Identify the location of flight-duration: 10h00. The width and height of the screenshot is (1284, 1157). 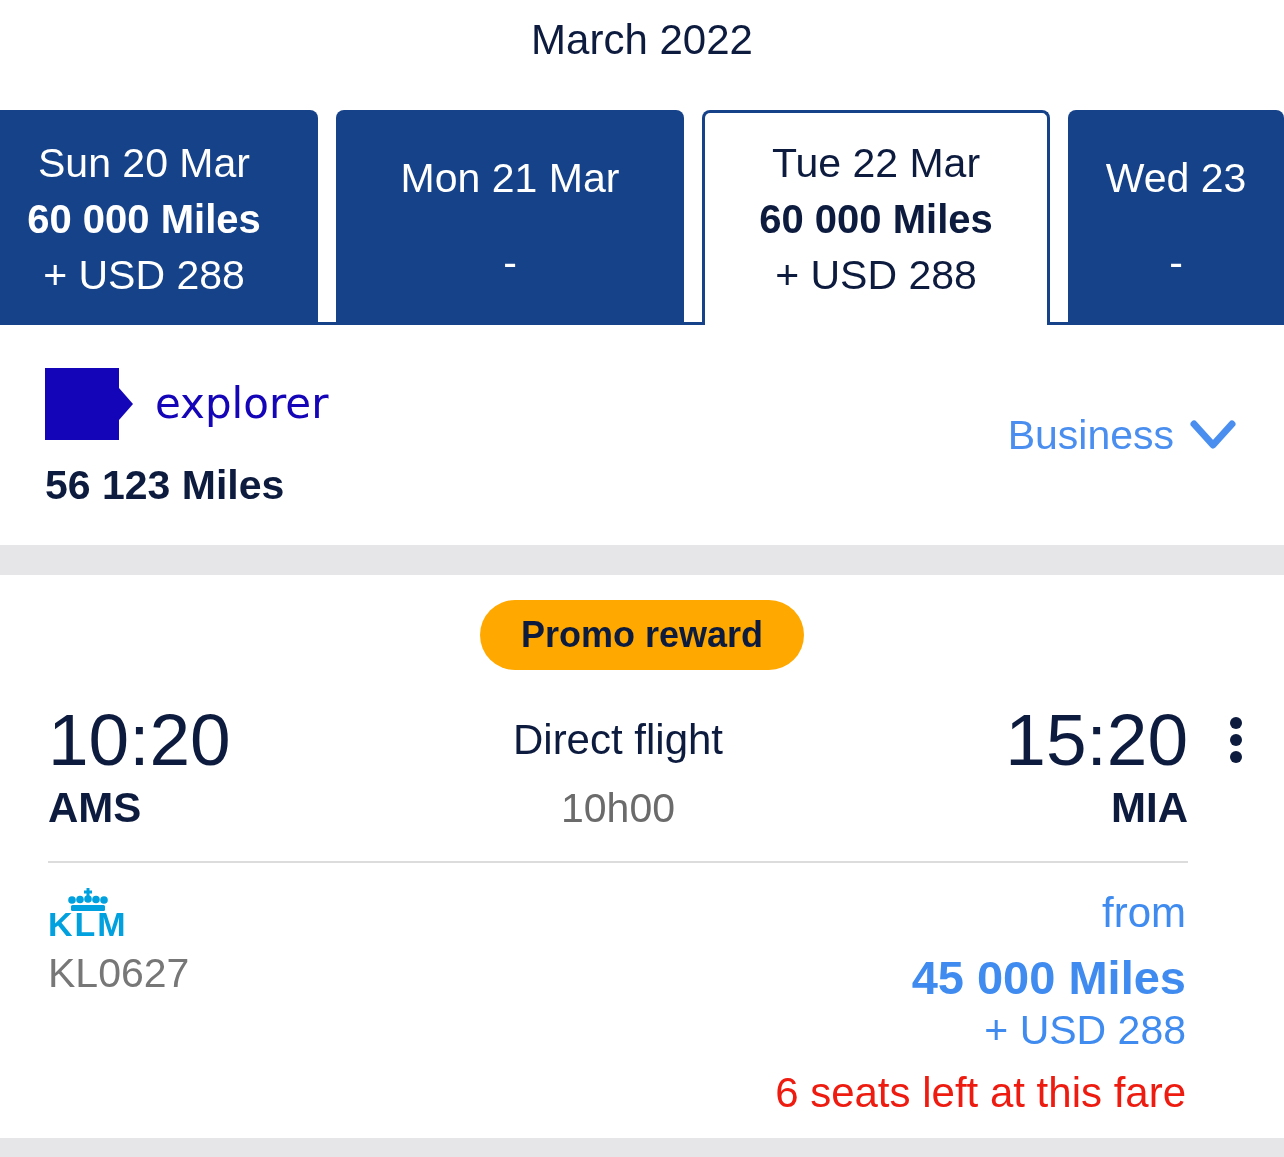
(618, 808).